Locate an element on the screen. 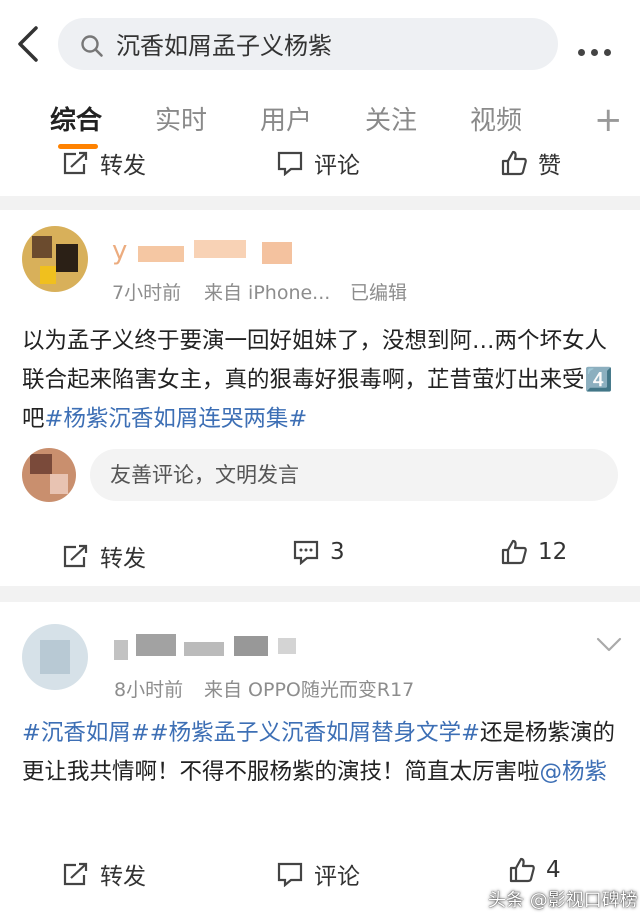  tab-users: 用户 is located at coordinates (286, 121).